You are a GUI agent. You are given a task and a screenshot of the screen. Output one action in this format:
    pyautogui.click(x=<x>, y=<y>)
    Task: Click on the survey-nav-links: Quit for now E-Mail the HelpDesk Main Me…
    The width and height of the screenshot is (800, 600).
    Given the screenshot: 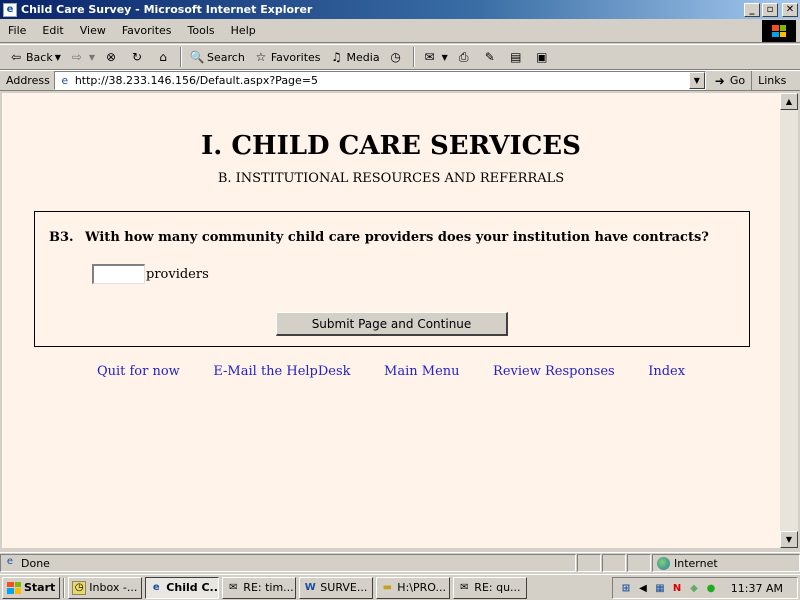 What is the action you would take?
    pyautogui.click(x=391, y=371)
    